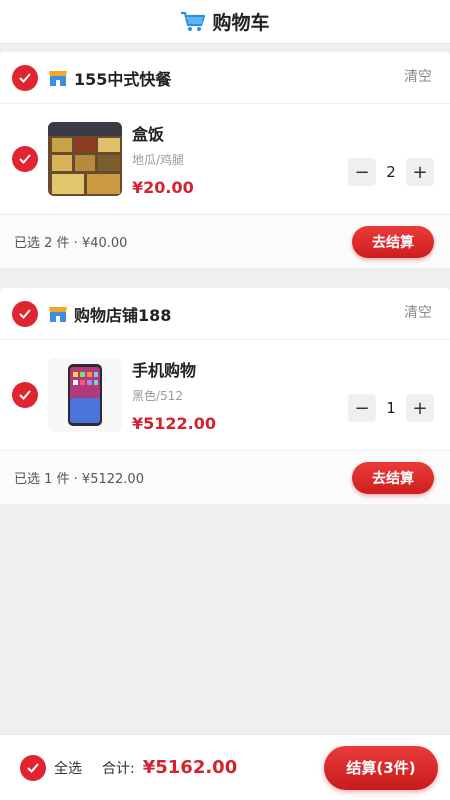  I want to click on item-name: 手机购物, so click(174, 369).